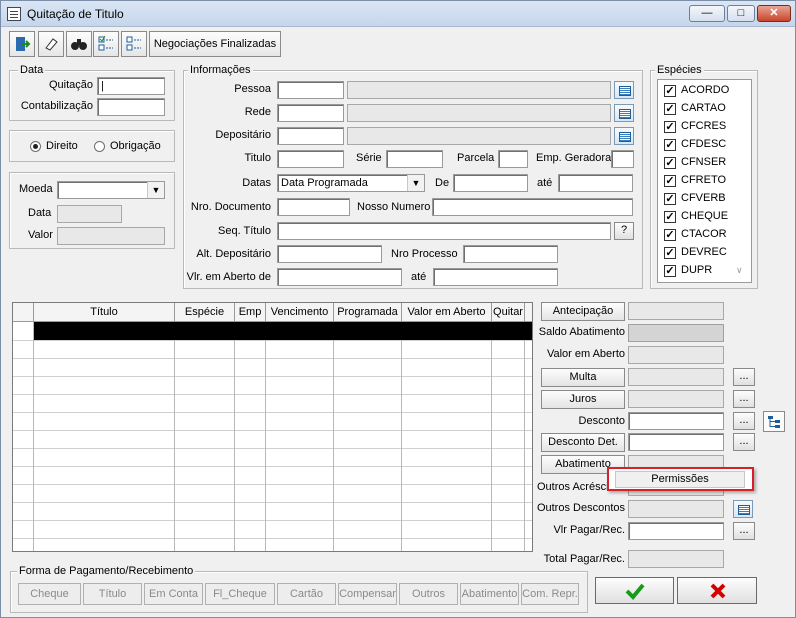  What do you see at coordinates (495, 277) in the screenshot?
I see `vlr-aberto-ate-input` at bounding box center [495, 277].